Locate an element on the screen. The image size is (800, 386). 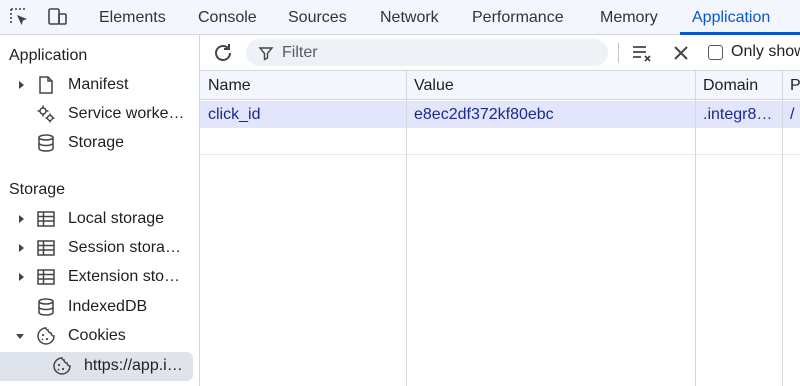
clear-filtered-icon is located at coordinates (642, 53).